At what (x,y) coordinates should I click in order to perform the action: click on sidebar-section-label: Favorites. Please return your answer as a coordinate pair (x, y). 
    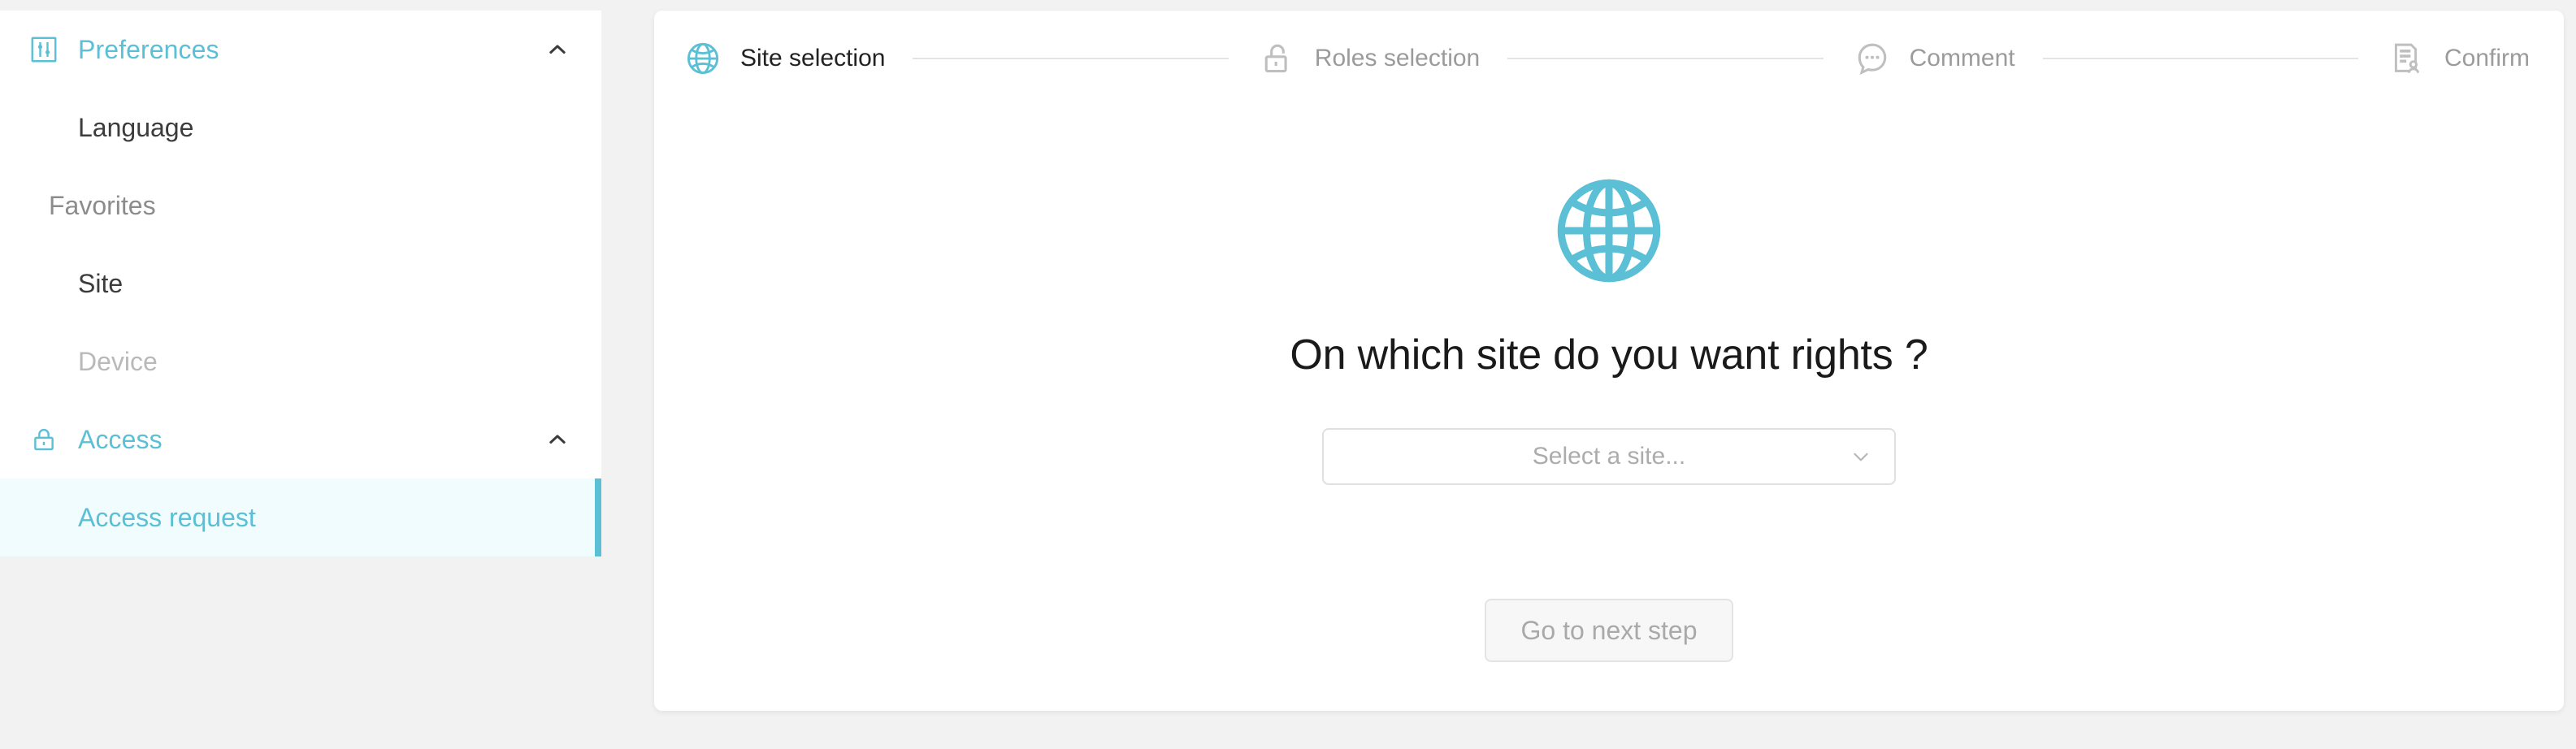
    Looking at the image, I should click on (102, 205).